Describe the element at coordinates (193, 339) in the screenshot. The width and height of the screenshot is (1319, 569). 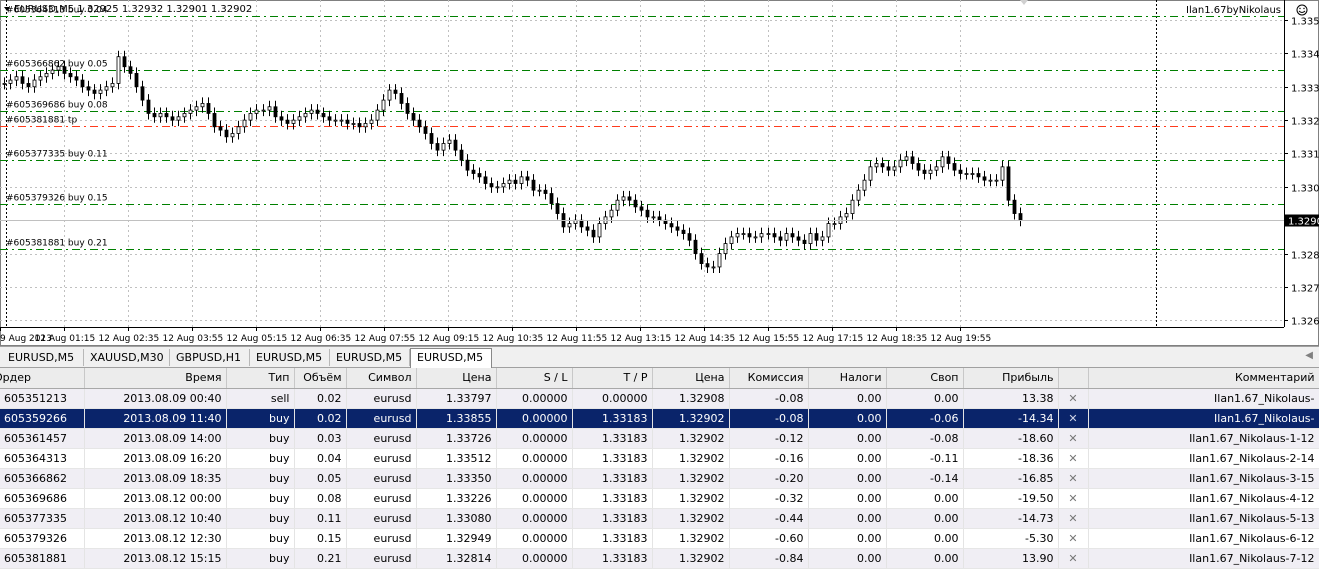
I see `time-axis-label: 12 Aug 03:55` at that location.